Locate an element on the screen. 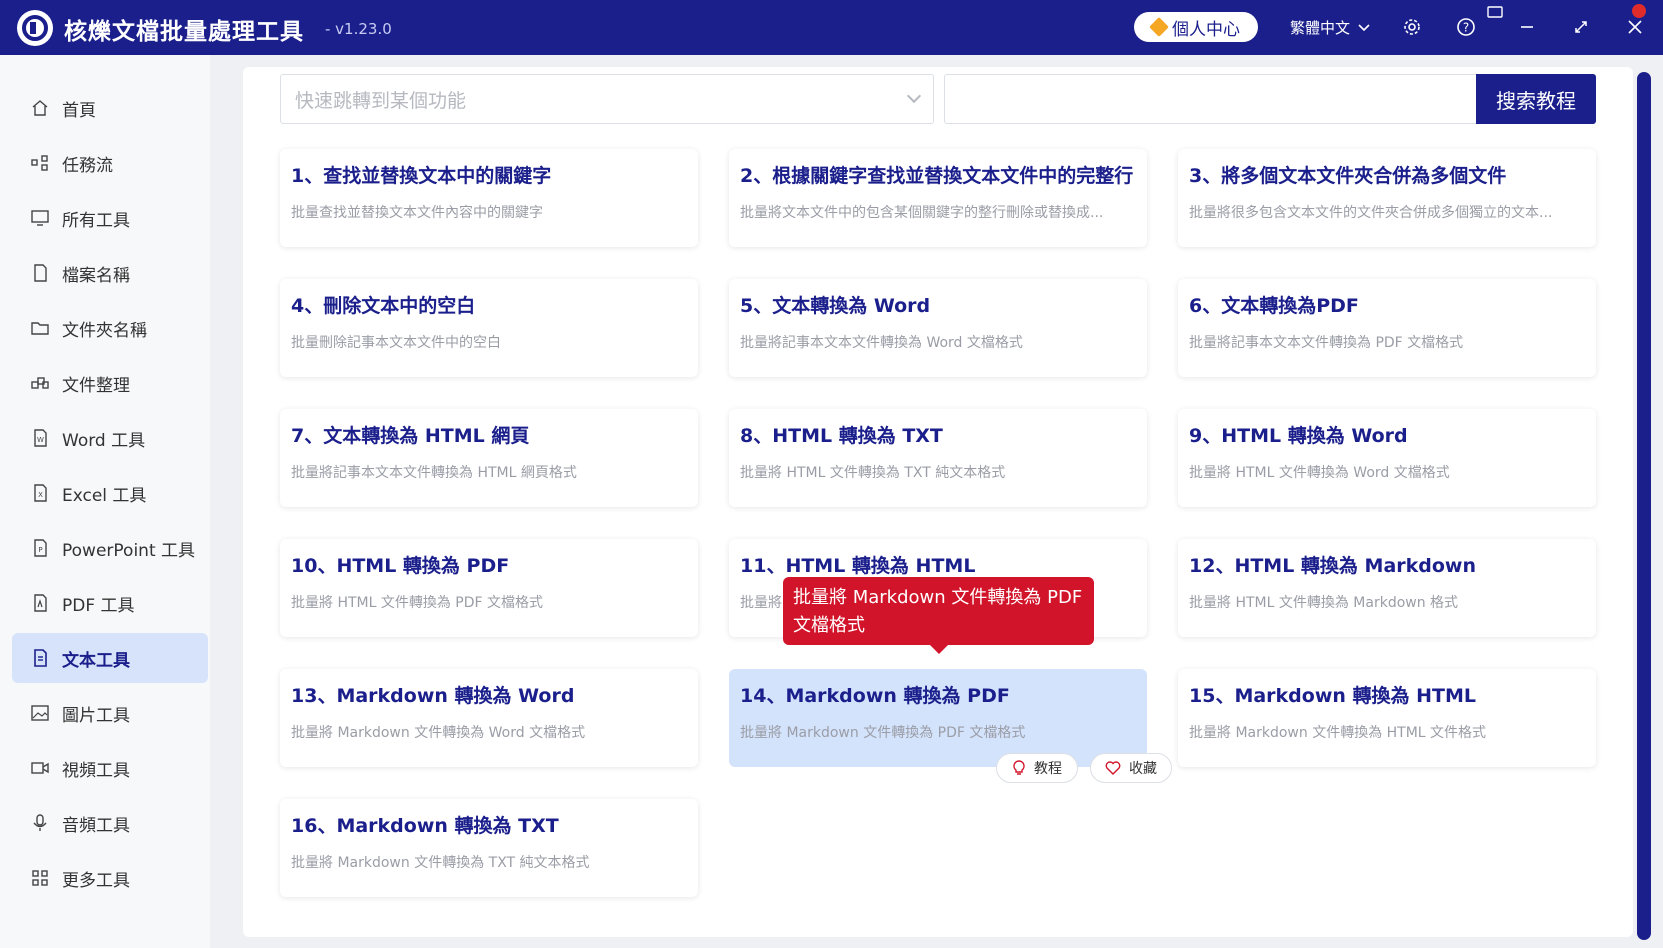  tool-card: 5、文本轉換為 Word 批量將記事本文本文件轉換為 Word 文檔格式 is located at coordinates (938, 328).